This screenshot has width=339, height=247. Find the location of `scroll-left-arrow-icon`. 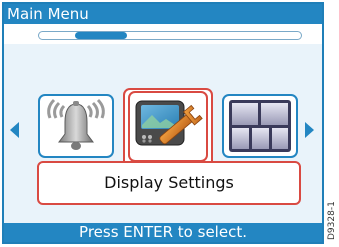

scroll-left-arrow-icon is located at coordinates (14, 130).